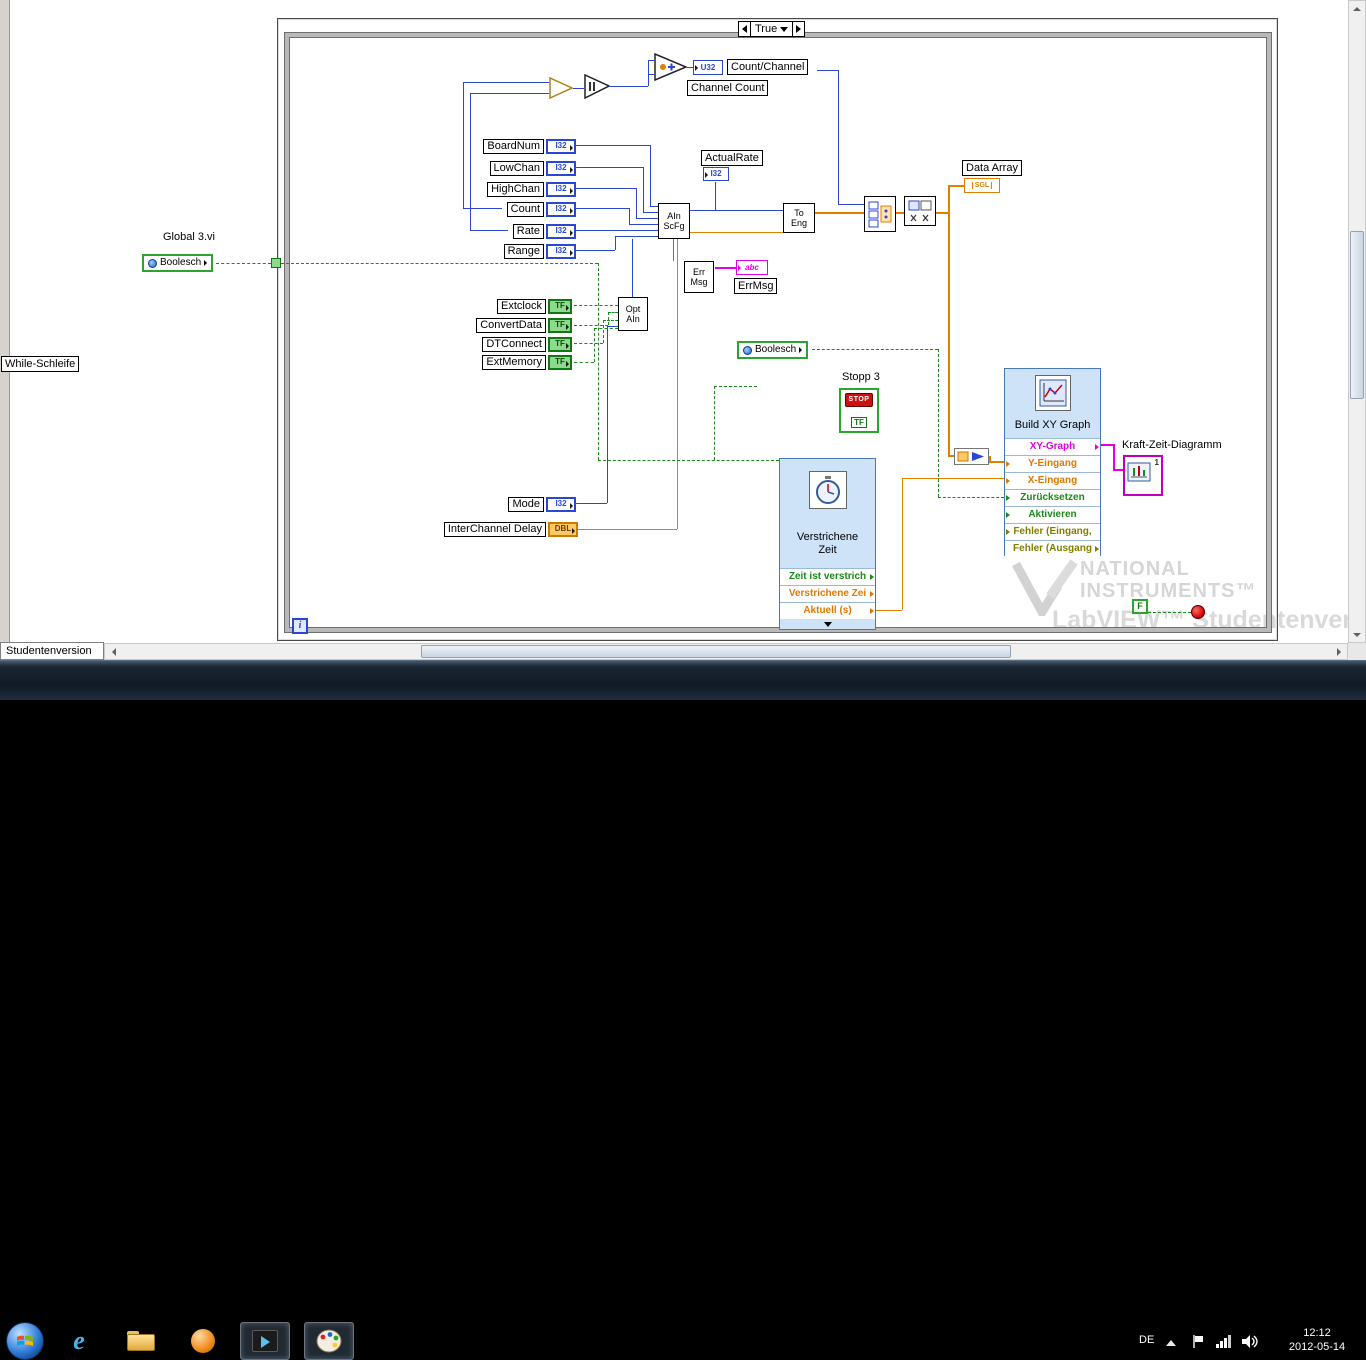 The height and width of the screenshot is (1360, 1366). Describe the element at coordinates (521, 306) in the screenshot. I see `control-label: Extclock` at that location.